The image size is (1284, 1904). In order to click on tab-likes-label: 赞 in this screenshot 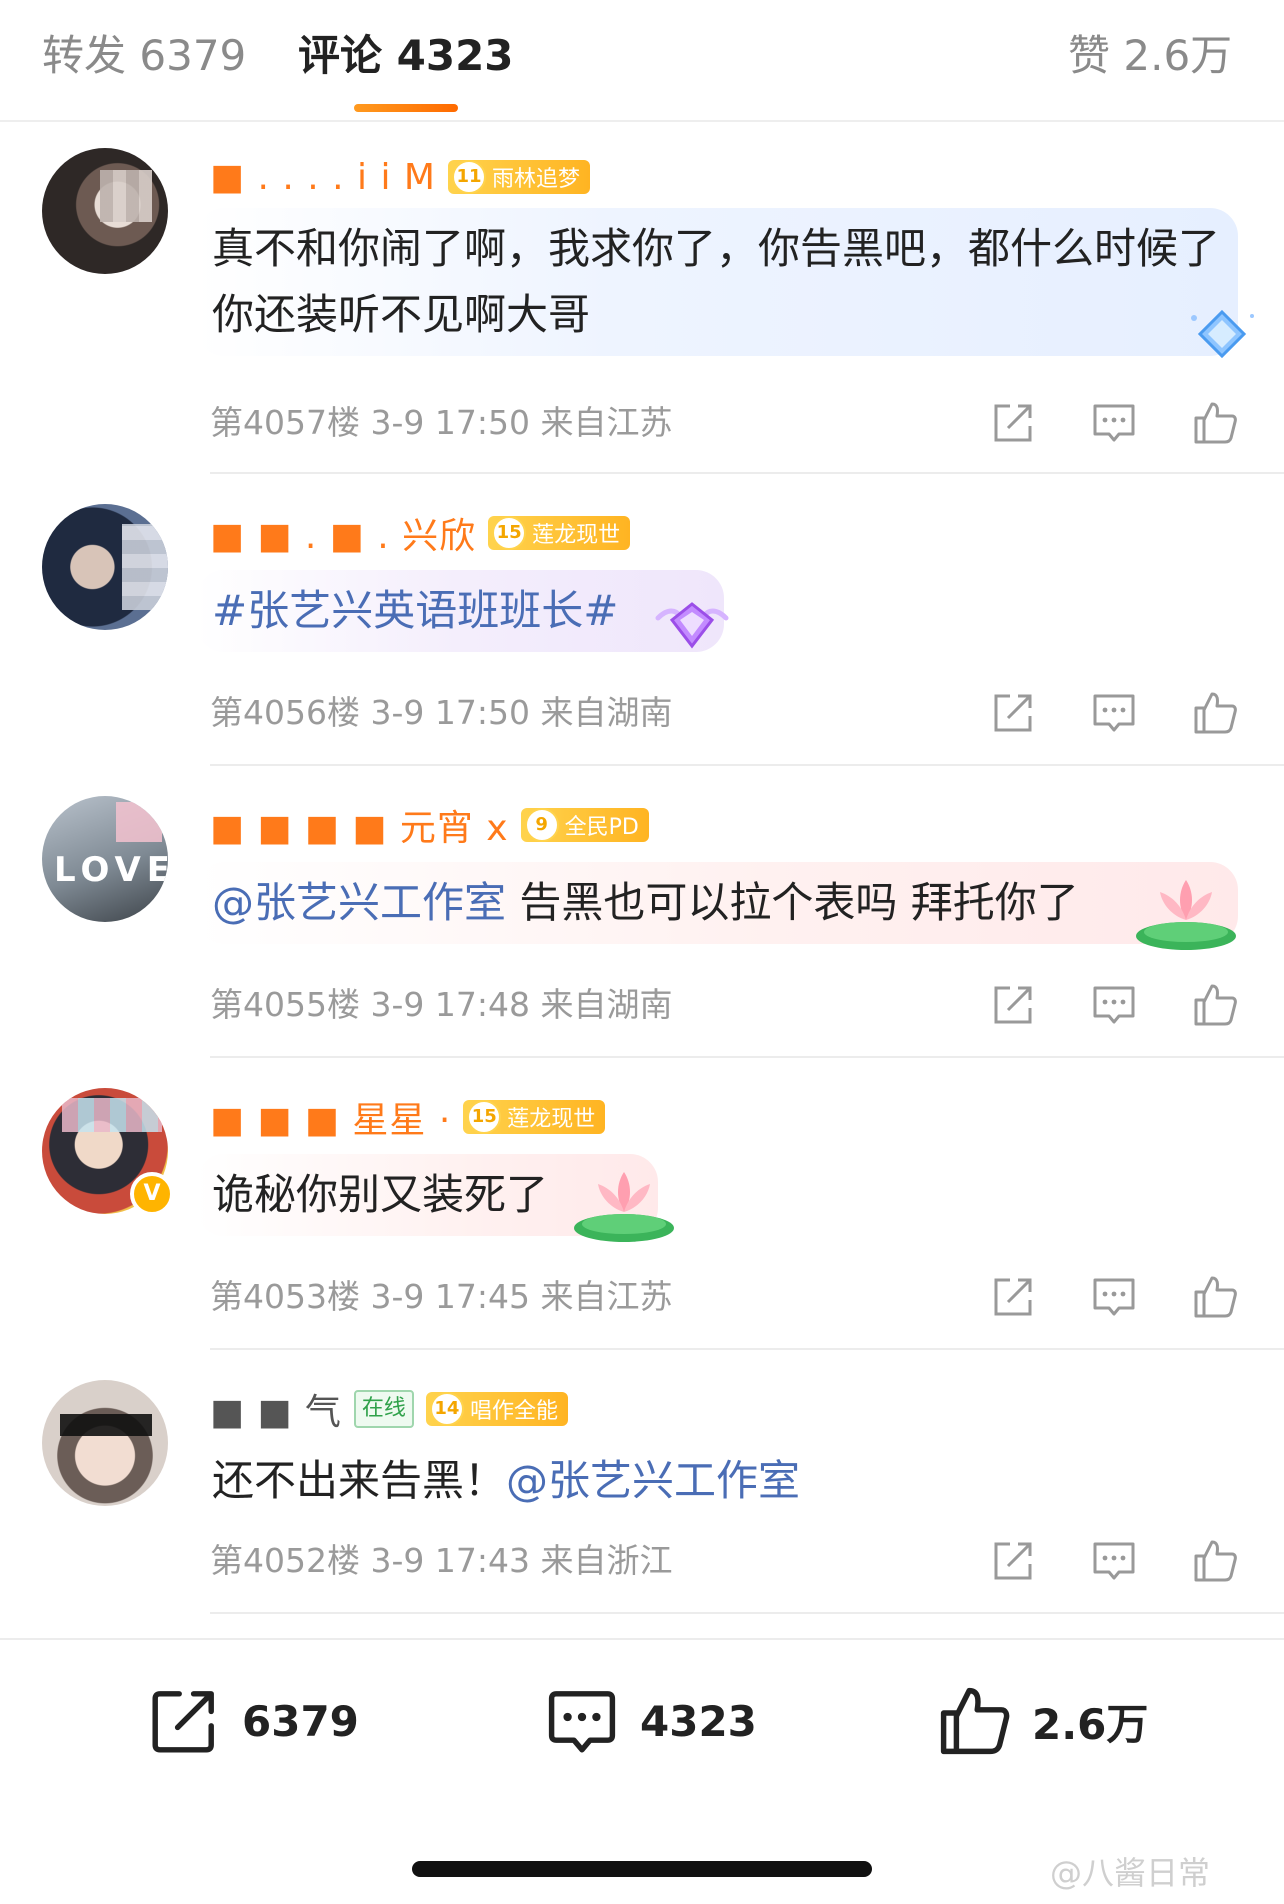, I will do `click(1089, 55)`.